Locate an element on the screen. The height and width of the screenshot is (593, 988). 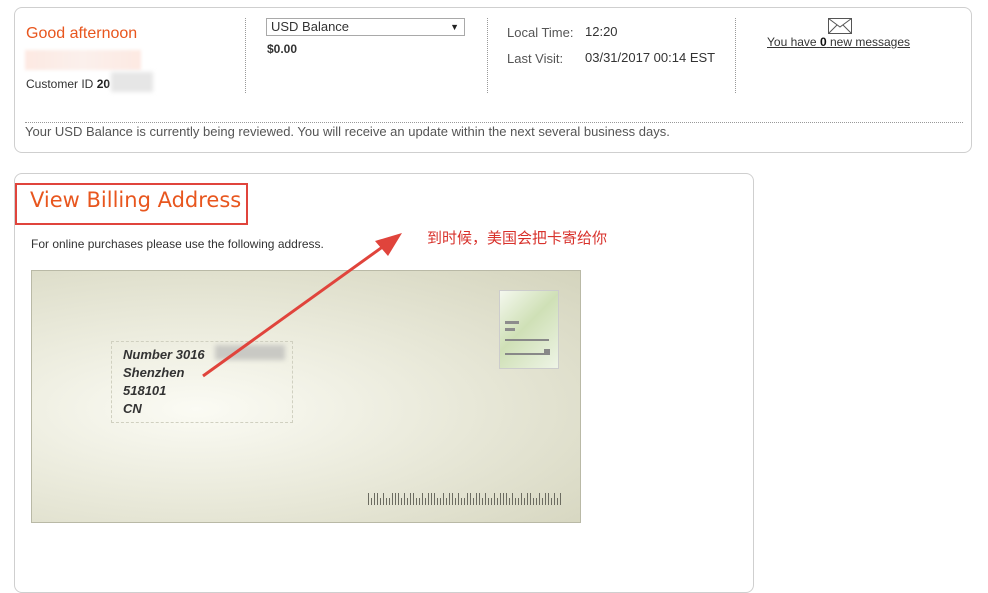
balance-select-value: USD Balance is located at coordinates (310, 26).